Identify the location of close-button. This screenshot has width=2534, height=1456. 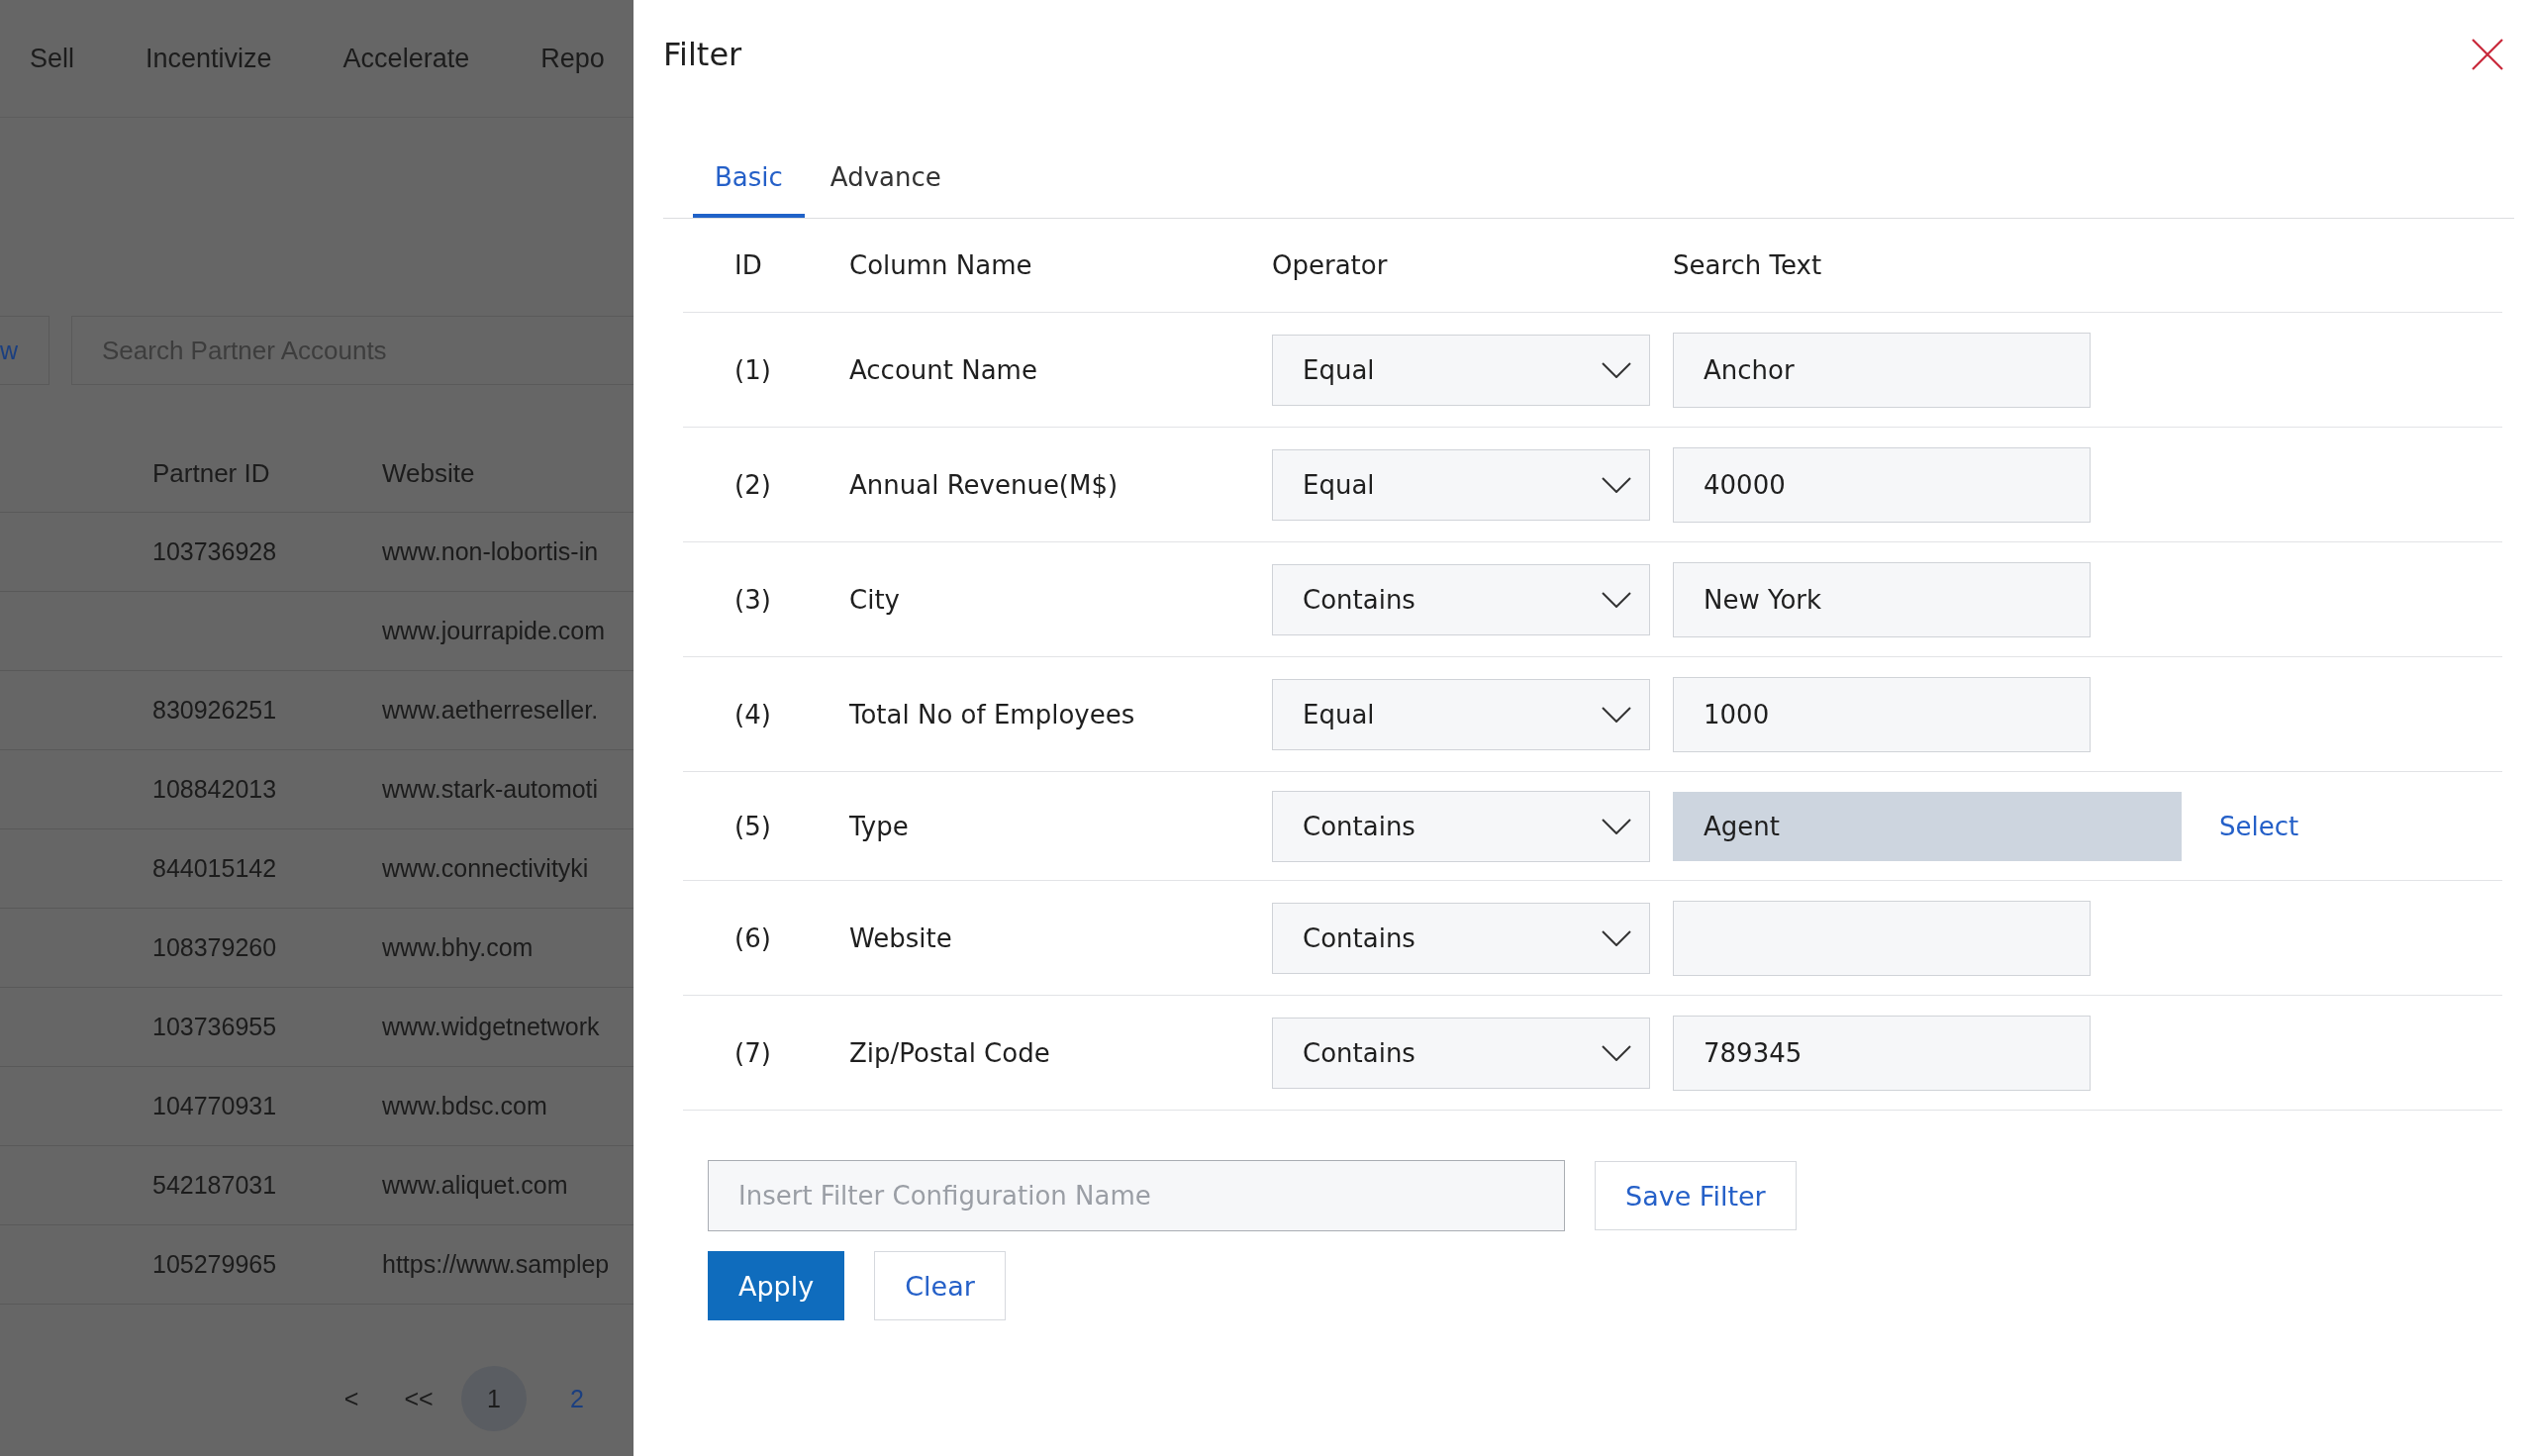
(2488, 54).